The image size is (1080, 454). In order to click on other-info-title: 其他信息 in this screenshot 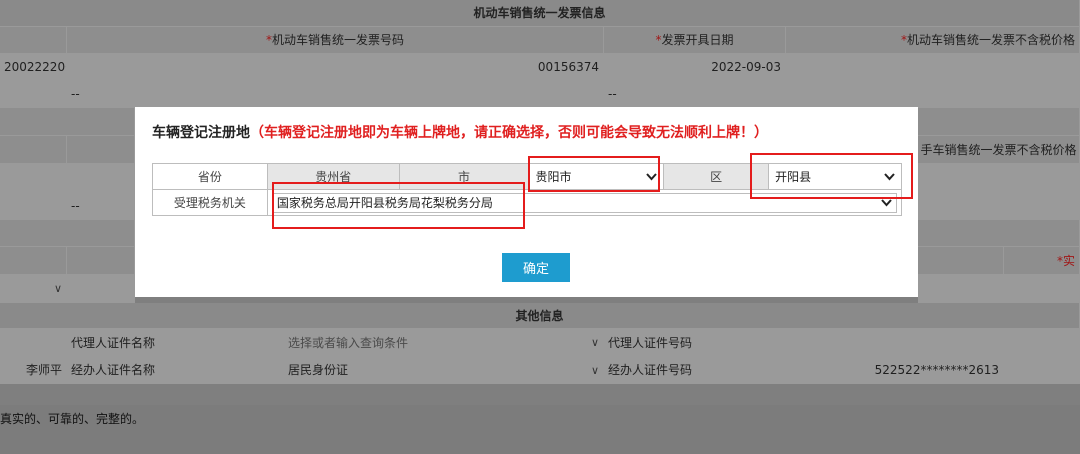, I will do `click(540, 316)`.